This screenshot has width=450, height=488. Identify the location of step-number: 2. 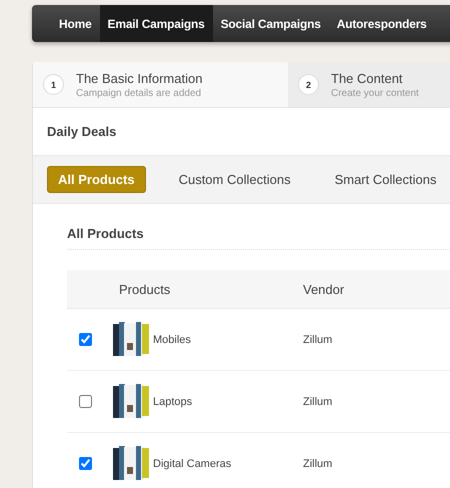
(308, 84).